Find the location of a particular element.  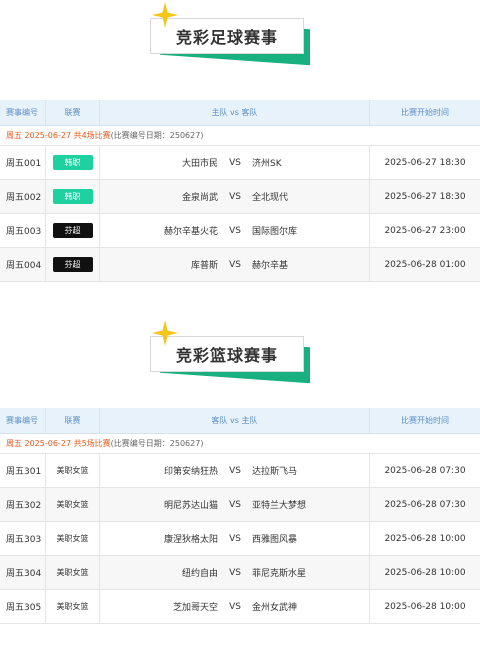

teams-cell: 康涅狄格太阳 VS 西雅图风暴 is located at coordinates (235, 538).